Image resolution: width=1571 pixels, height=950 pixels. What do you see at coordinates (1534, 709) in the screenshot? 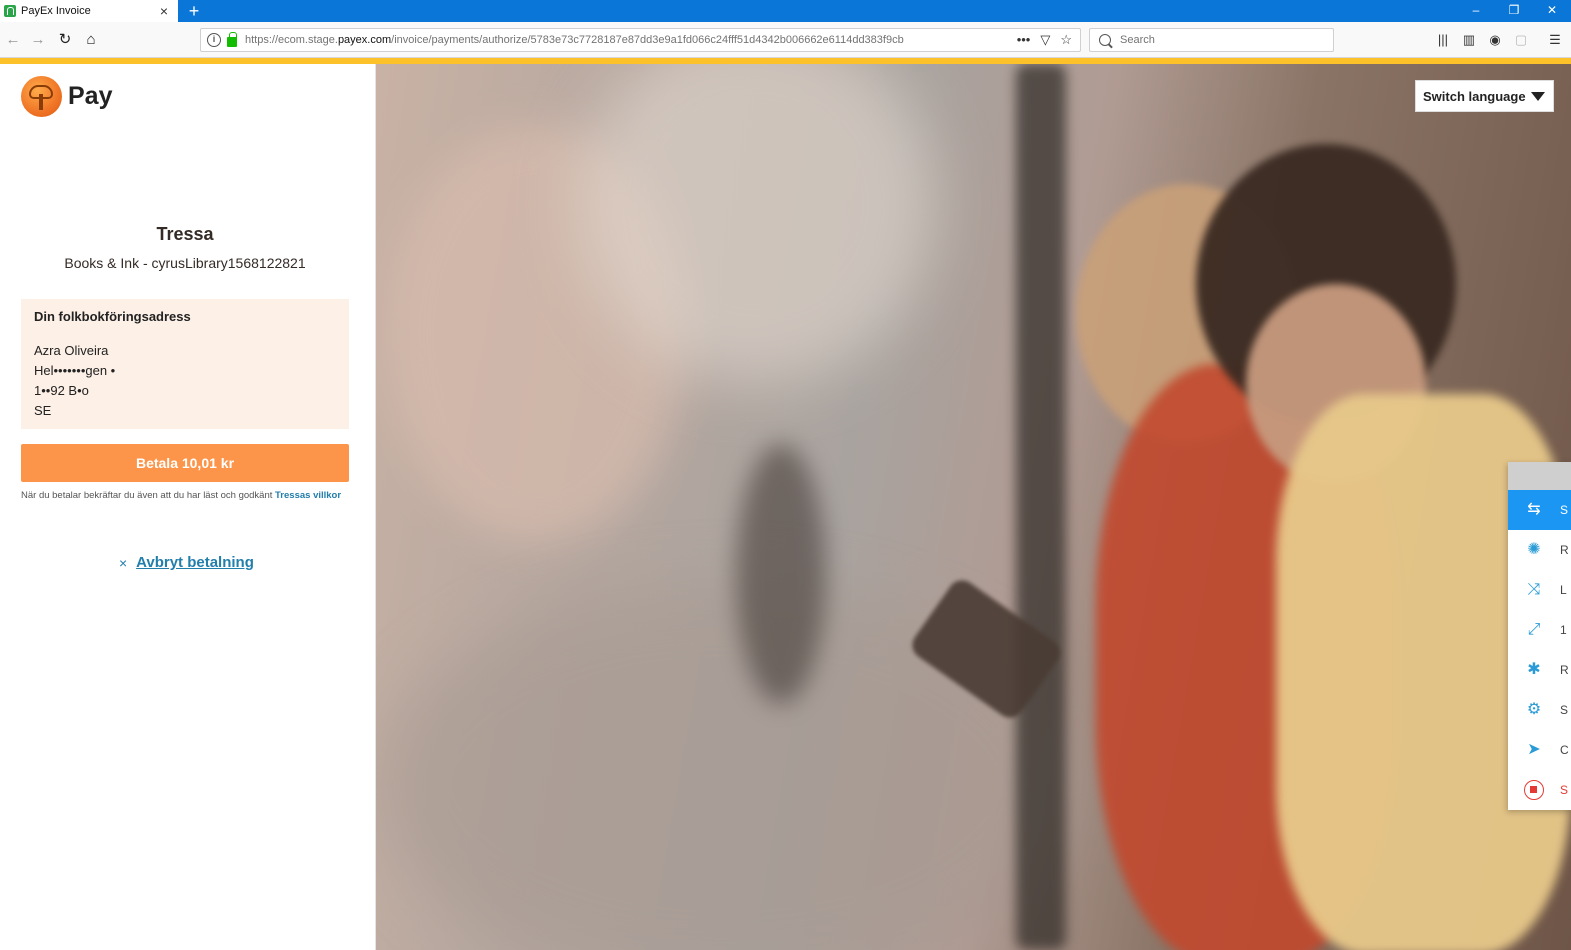
I see `gear-icon: ⚙` at bounding box center [1534, 709].